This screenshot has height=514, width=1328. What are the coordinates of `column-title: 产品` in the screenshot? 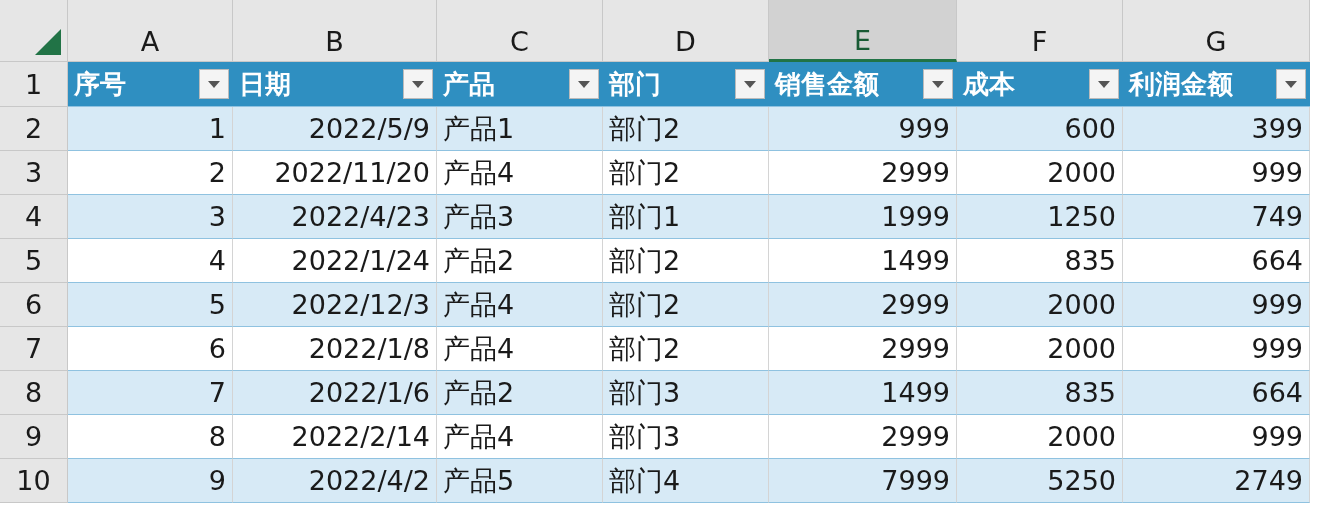 It's located at (469, 84).